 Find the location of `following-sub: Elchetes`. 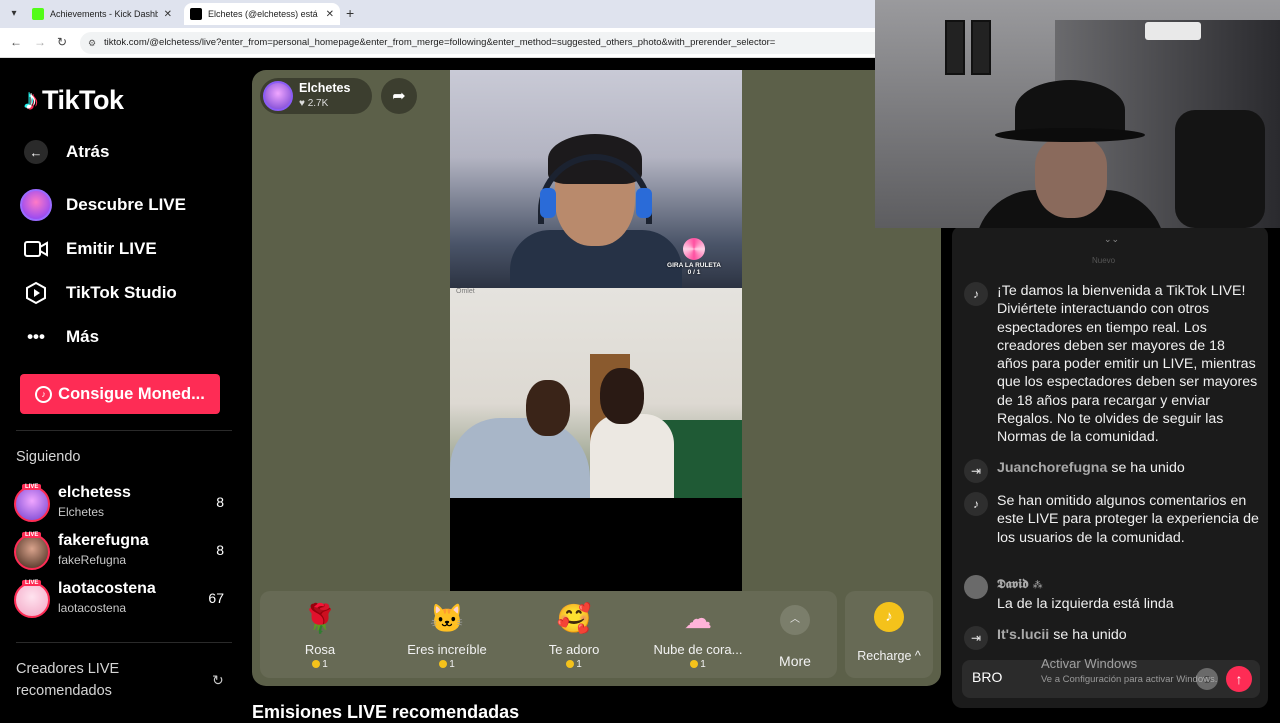

following-sub: Elchetes is located at coordinates (81, 512).